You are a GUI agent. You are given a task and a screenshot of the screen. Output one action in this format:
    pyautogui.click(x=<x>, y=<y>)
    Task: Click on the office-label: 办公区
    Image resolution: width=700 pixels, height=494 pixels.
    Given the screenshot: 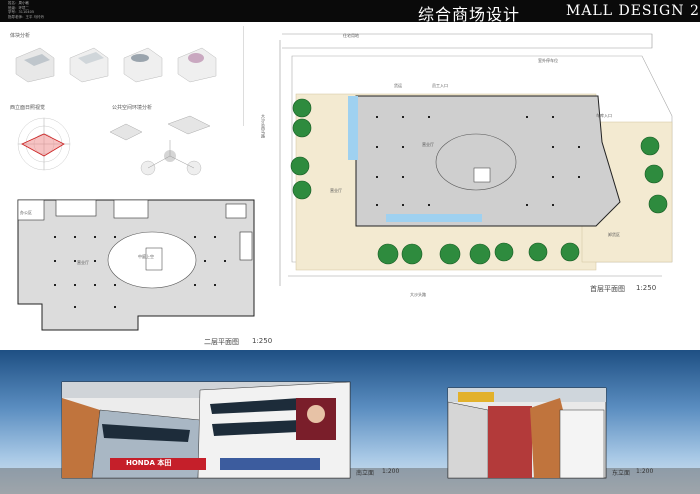 What is the action you would take?
    pyautogui.click(x=26, y=212)
    